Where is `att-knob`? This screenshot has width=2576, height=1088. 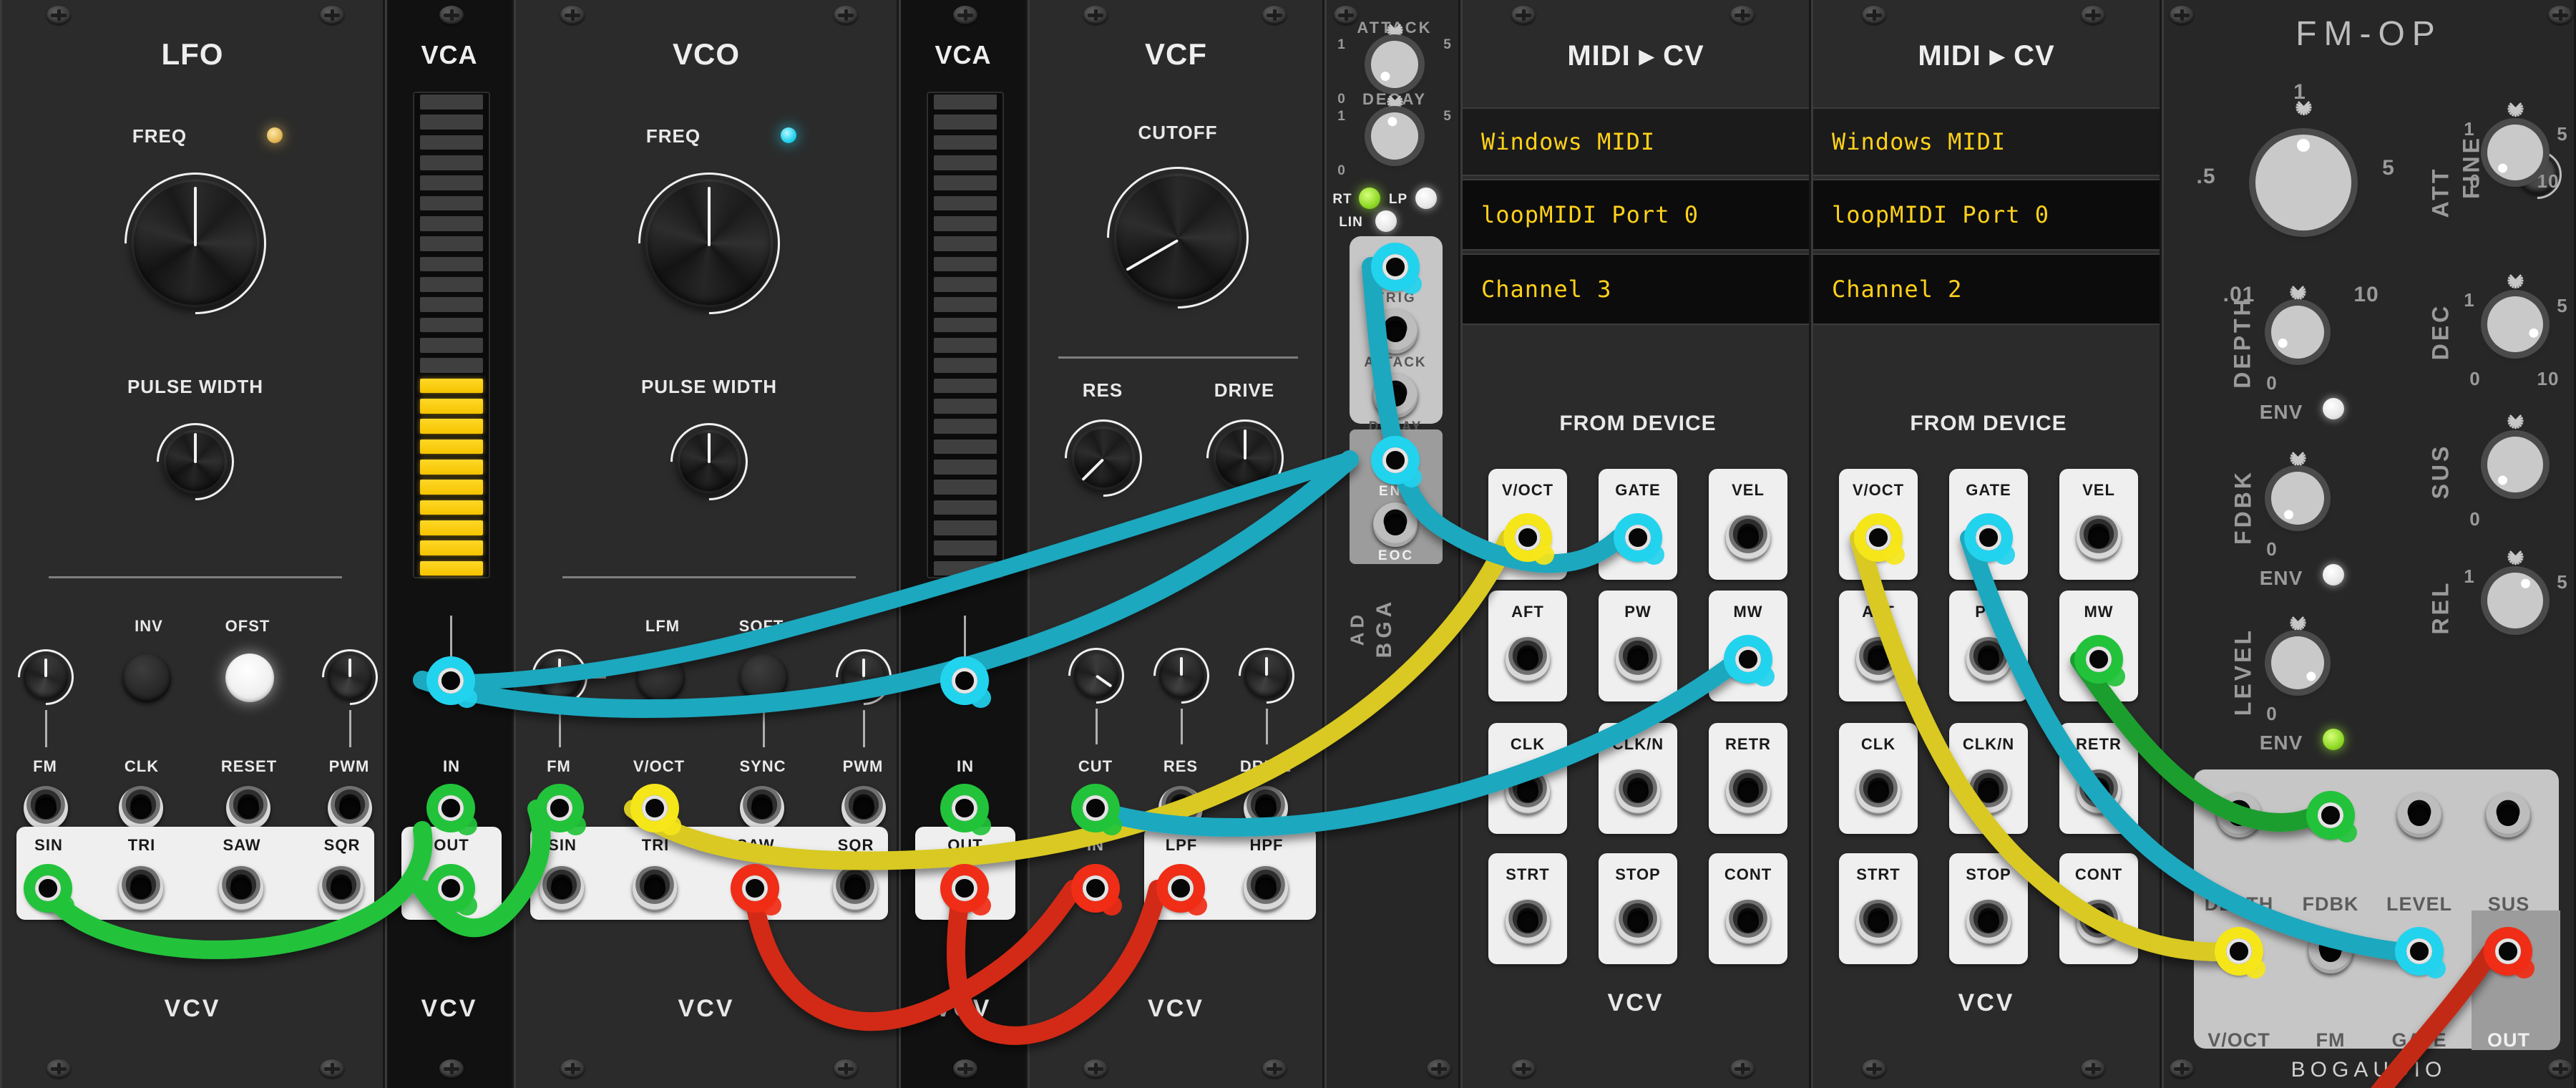
att-knob is located at coordinates (2515, 152).